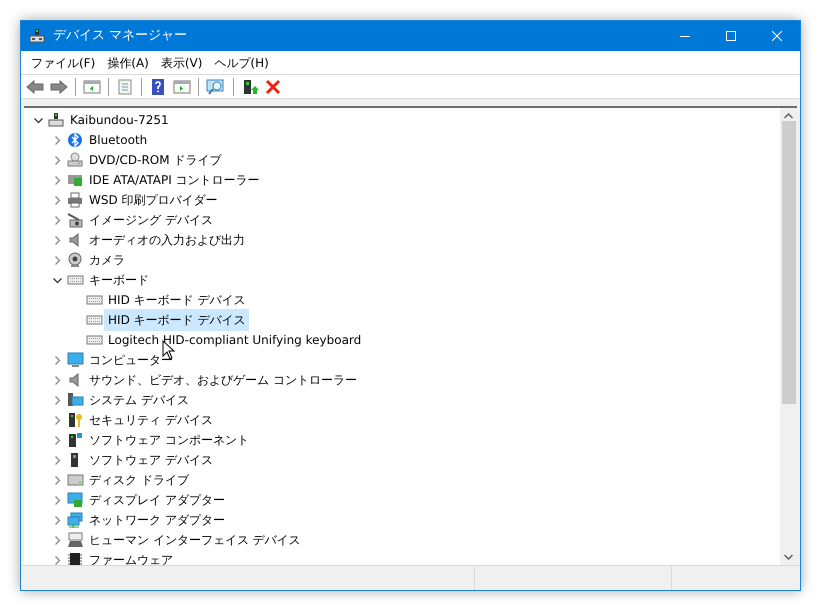 The image size is (821, 612). What do you see at coordinates (75, 180) in the screenshot?
I see `controller-card-icon` at bounding box center [75, 180].